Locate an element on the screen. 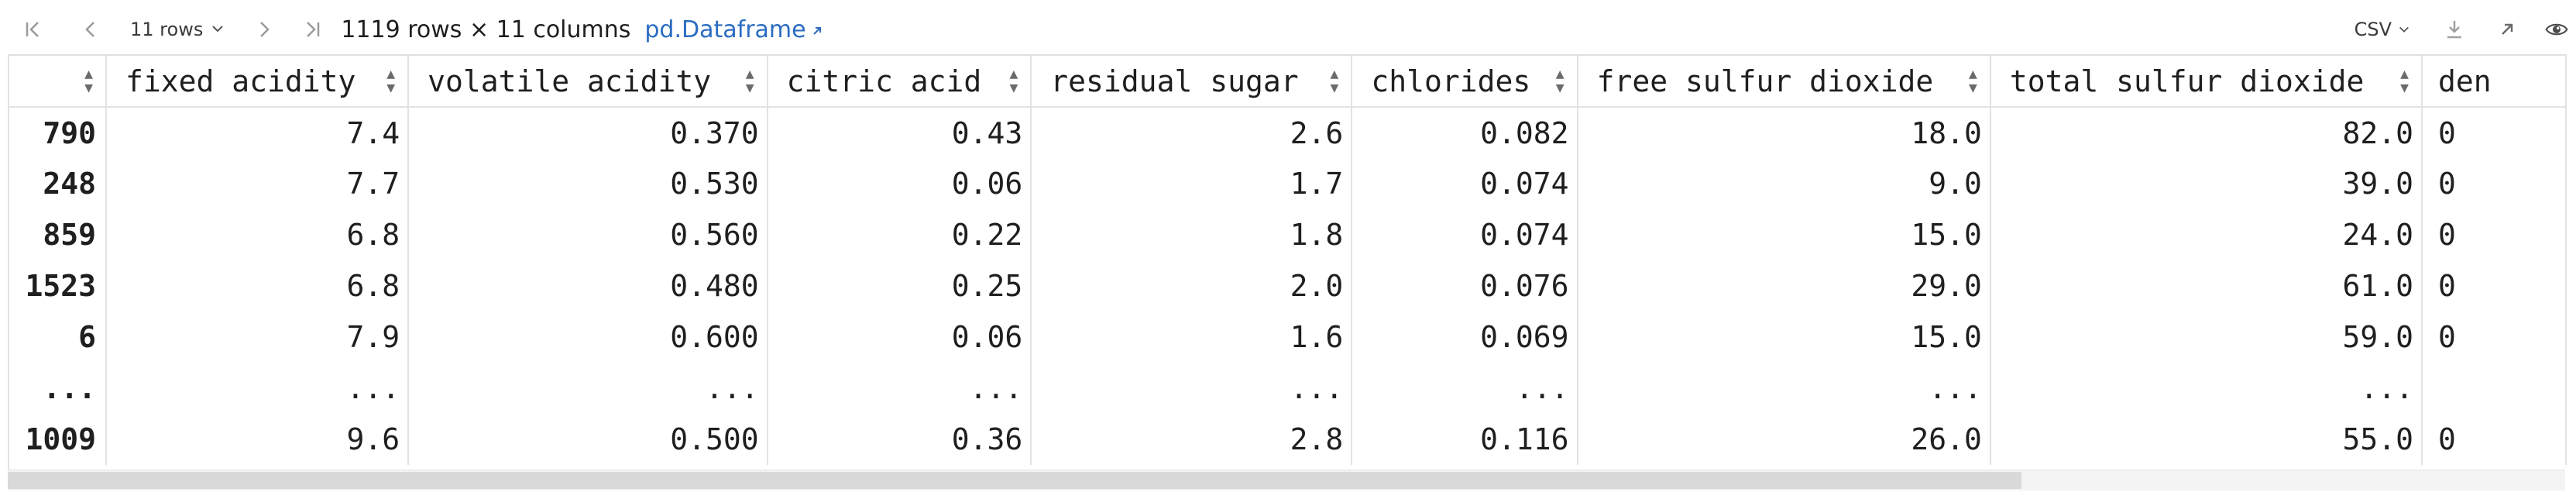  table-row: 790 7.4 0.370 0.43 2.6 0.082 18.0 82.0 0 is located at coordinates (1288, 132).